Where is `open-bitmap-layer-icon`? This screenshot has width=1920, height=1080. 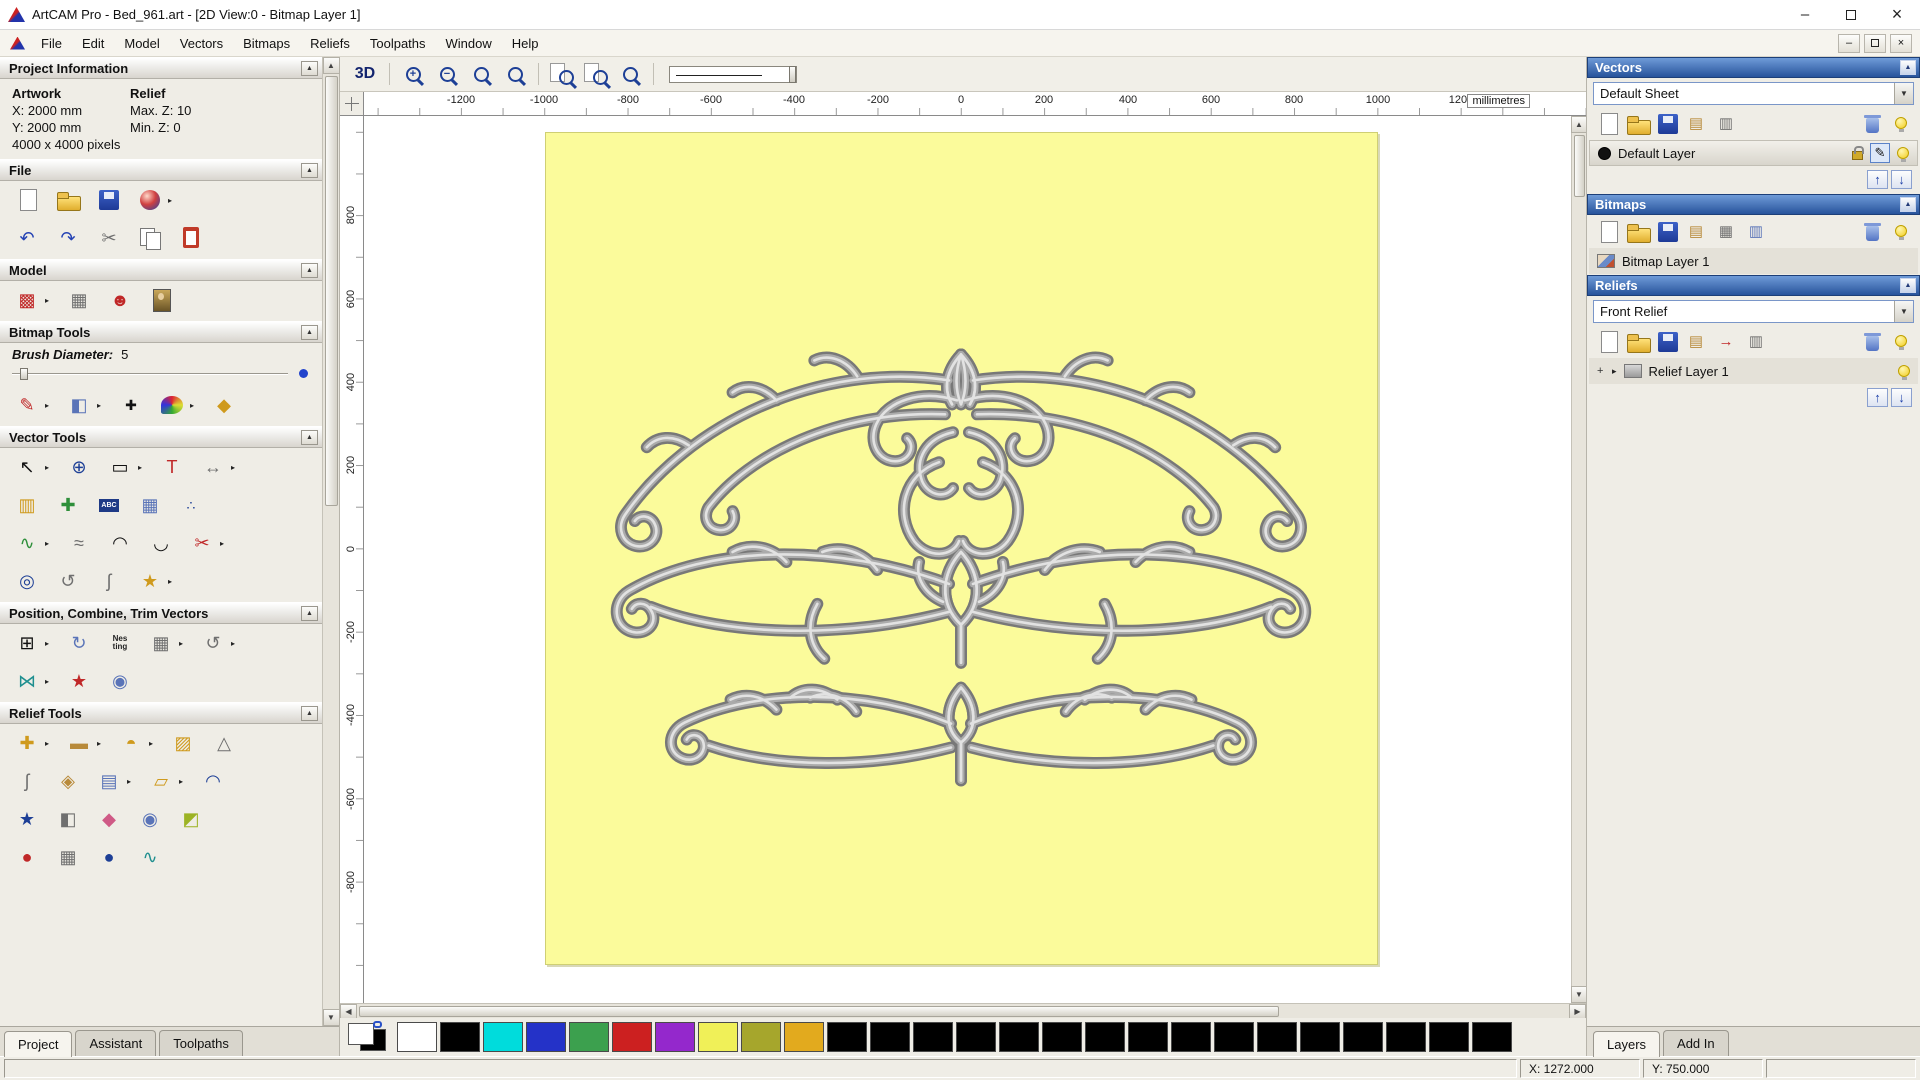
open-bitmap-layer-icon is located at coordinates (1637, 231).